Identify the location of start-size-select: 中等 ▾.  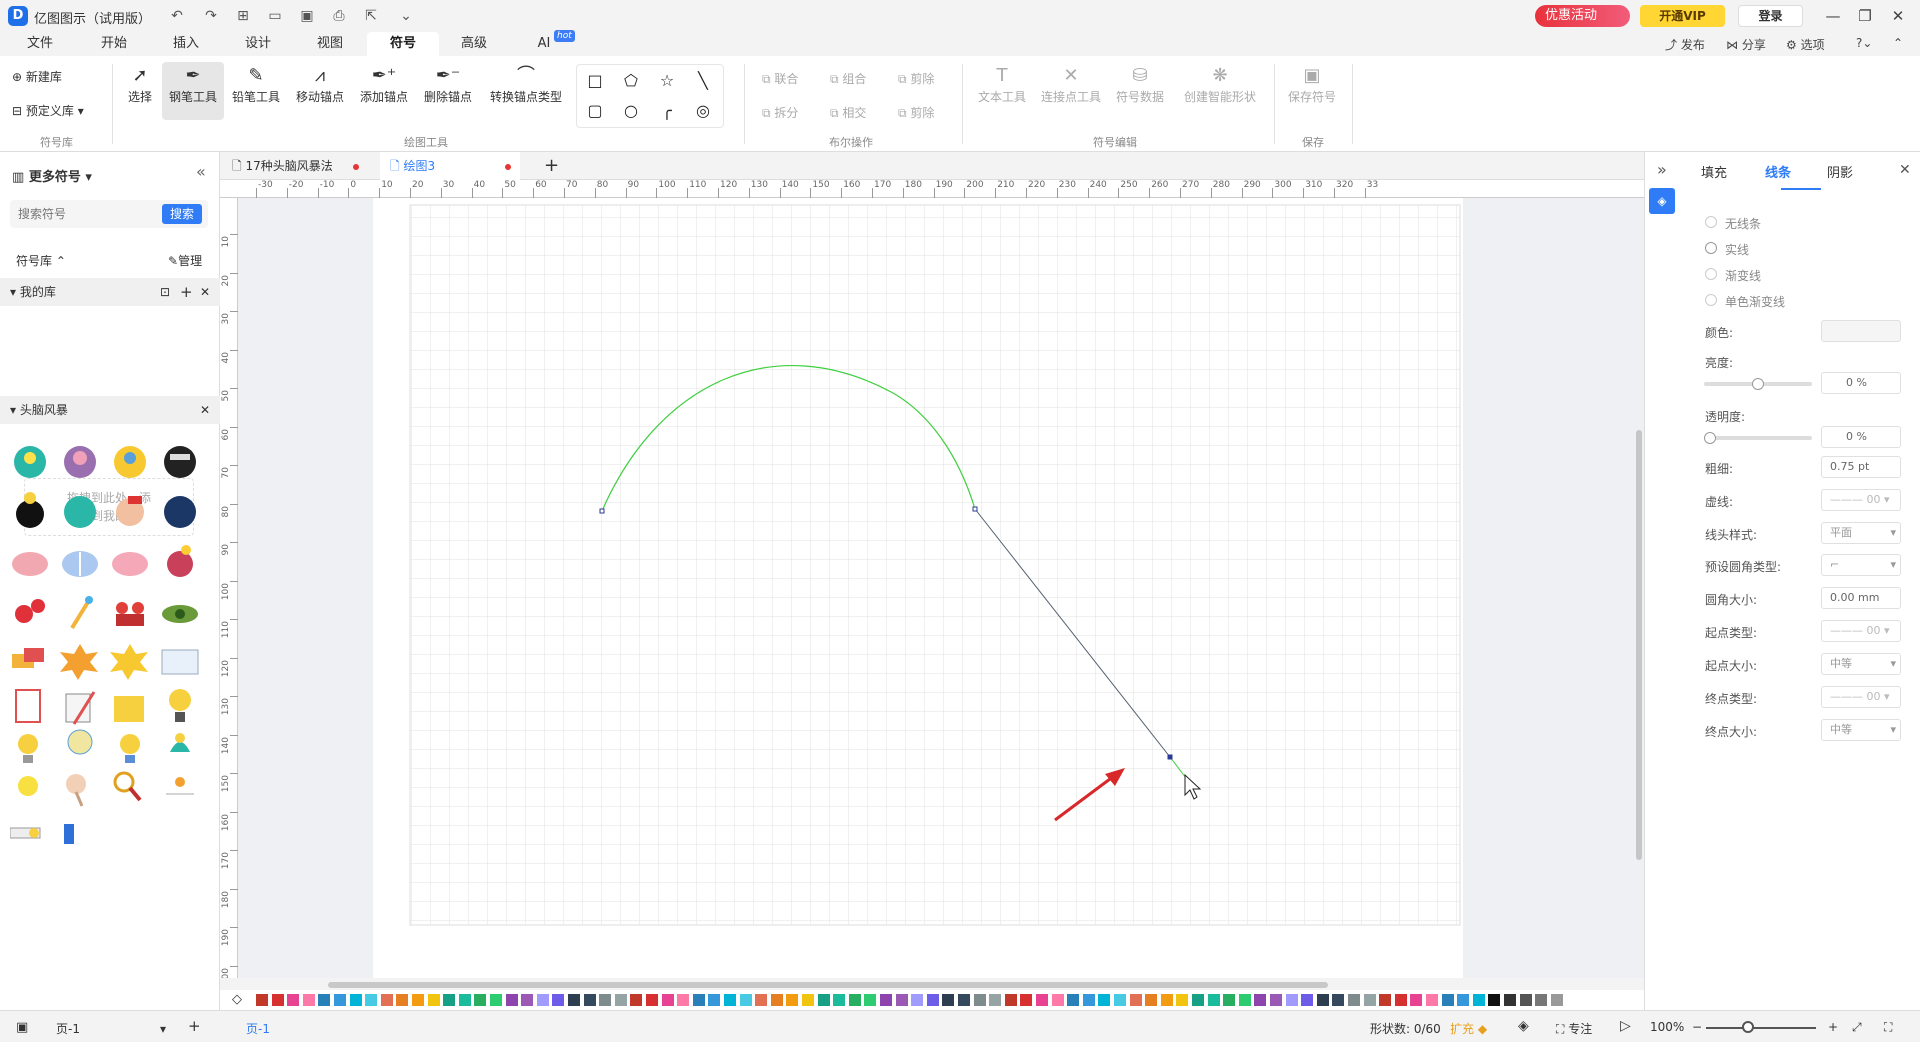
(1861, 664).